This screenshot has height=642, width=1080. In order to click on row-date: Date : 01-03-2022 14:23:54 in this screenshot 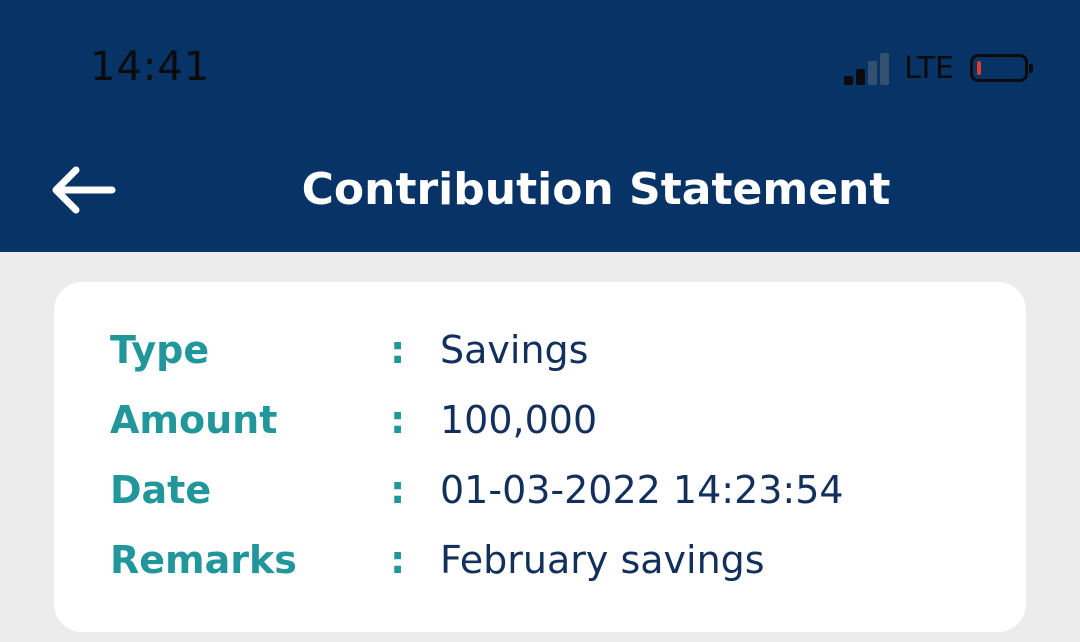, I will do `click(560, 490)`.